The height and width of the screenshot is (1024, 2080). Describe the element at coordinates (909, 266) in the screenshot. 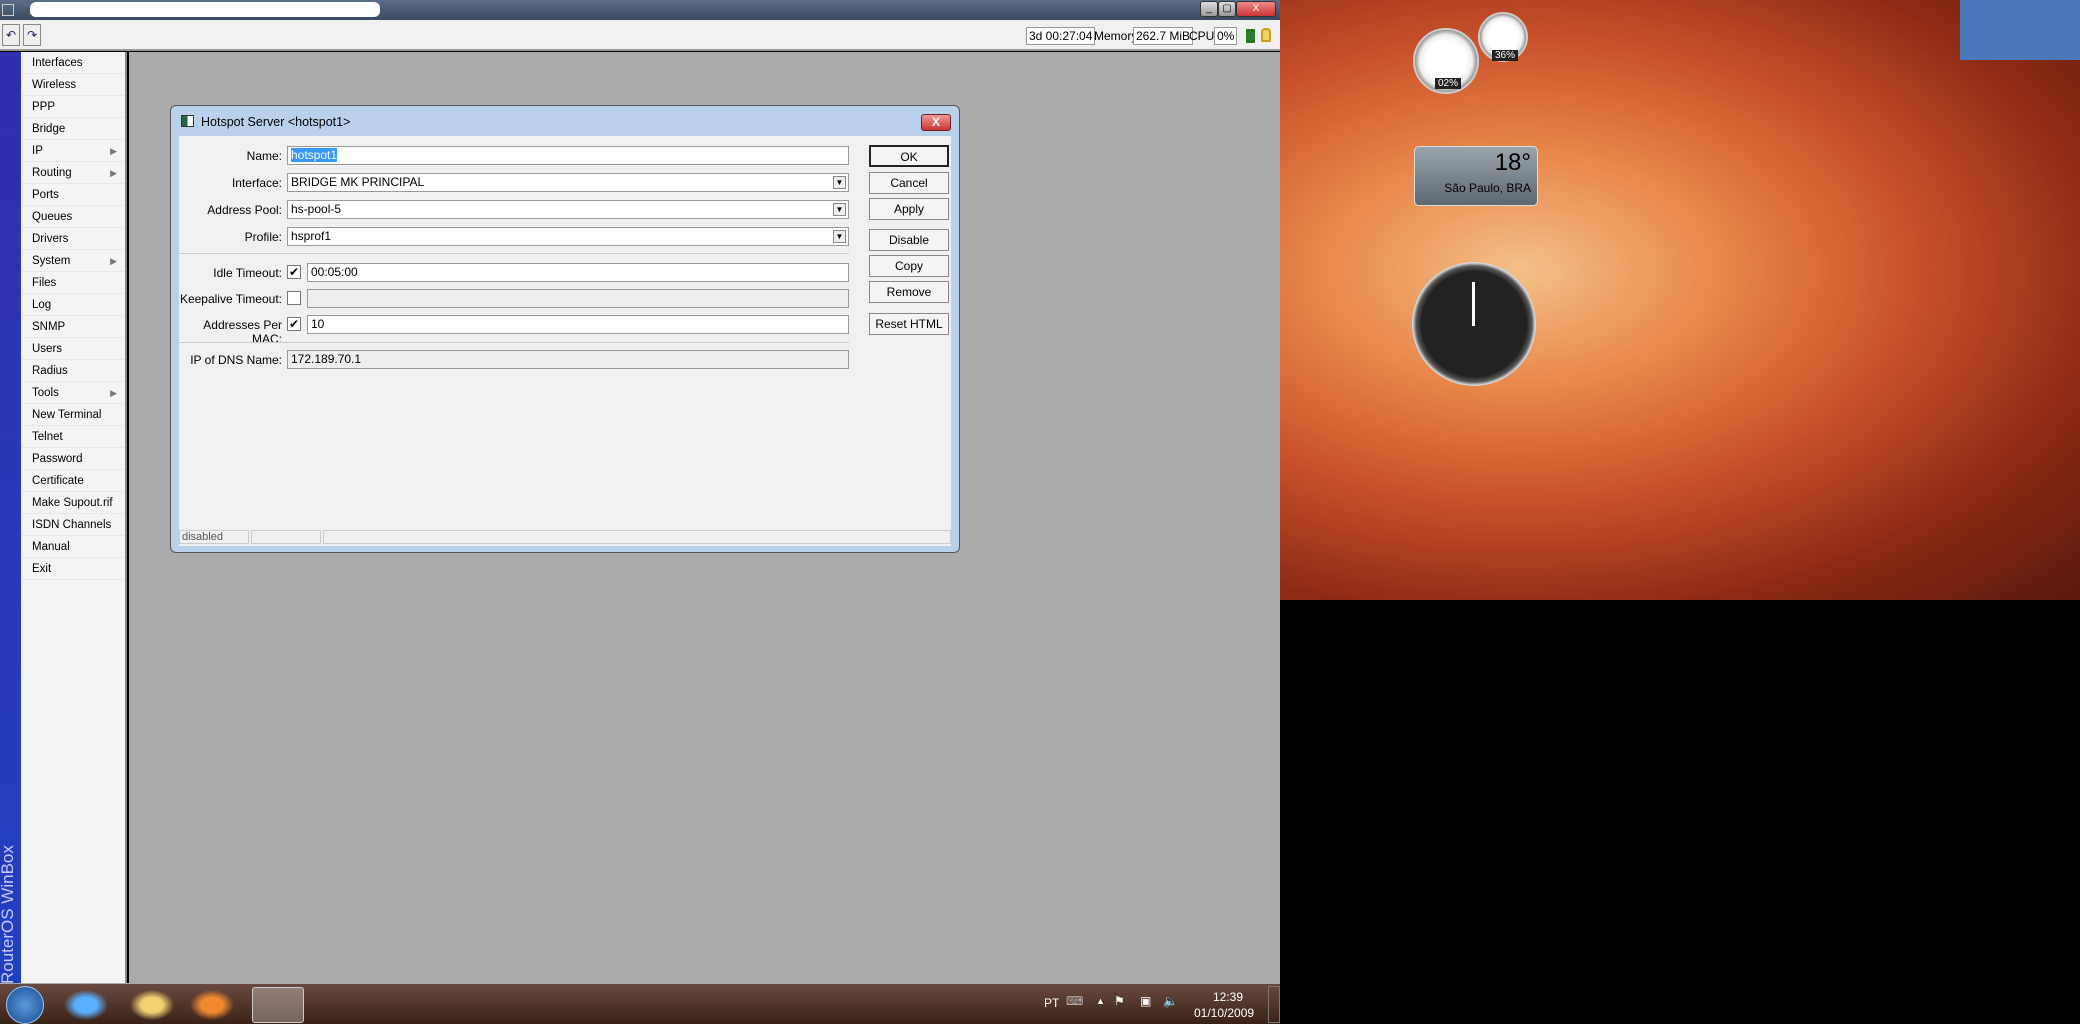

I see `copy-button: Copy` at that location.